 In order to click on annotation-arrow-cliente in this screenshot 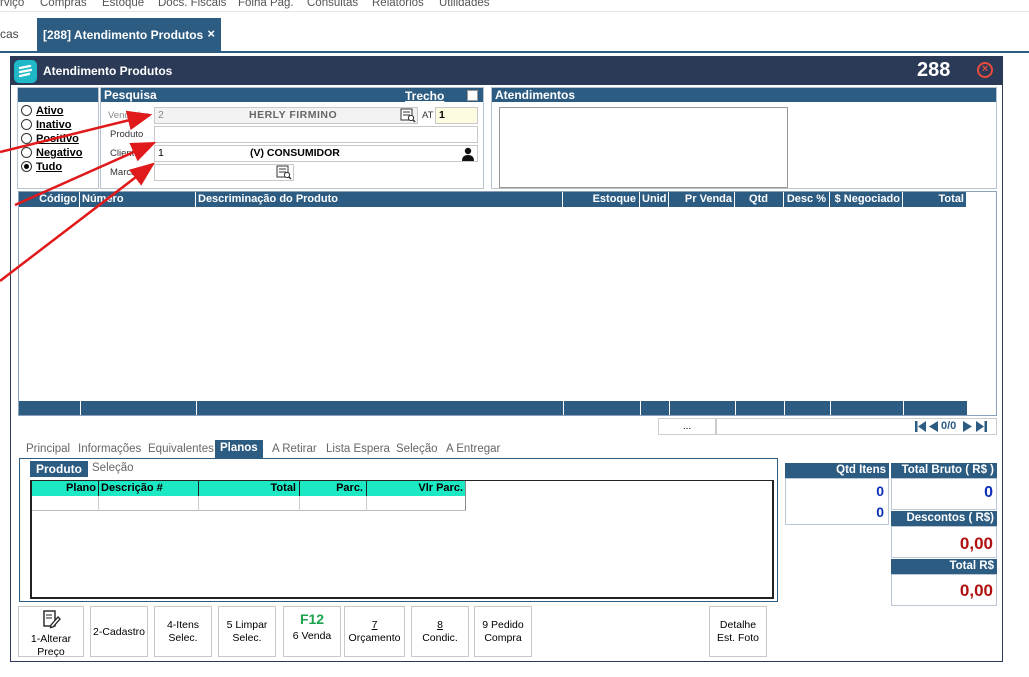, I will do `click(77, 222)`.